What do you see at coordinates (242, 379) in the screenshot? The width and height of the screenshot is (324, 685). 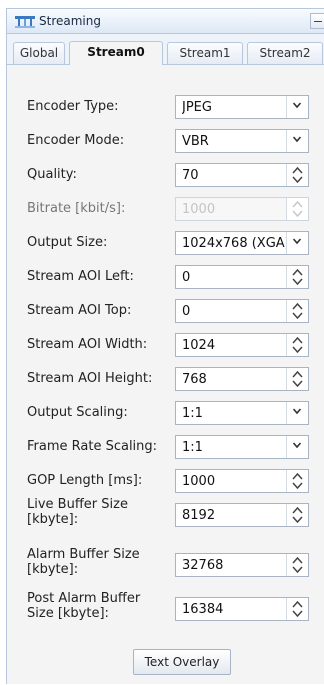 I see `number-field: 768` at bounding box center [242, 379].